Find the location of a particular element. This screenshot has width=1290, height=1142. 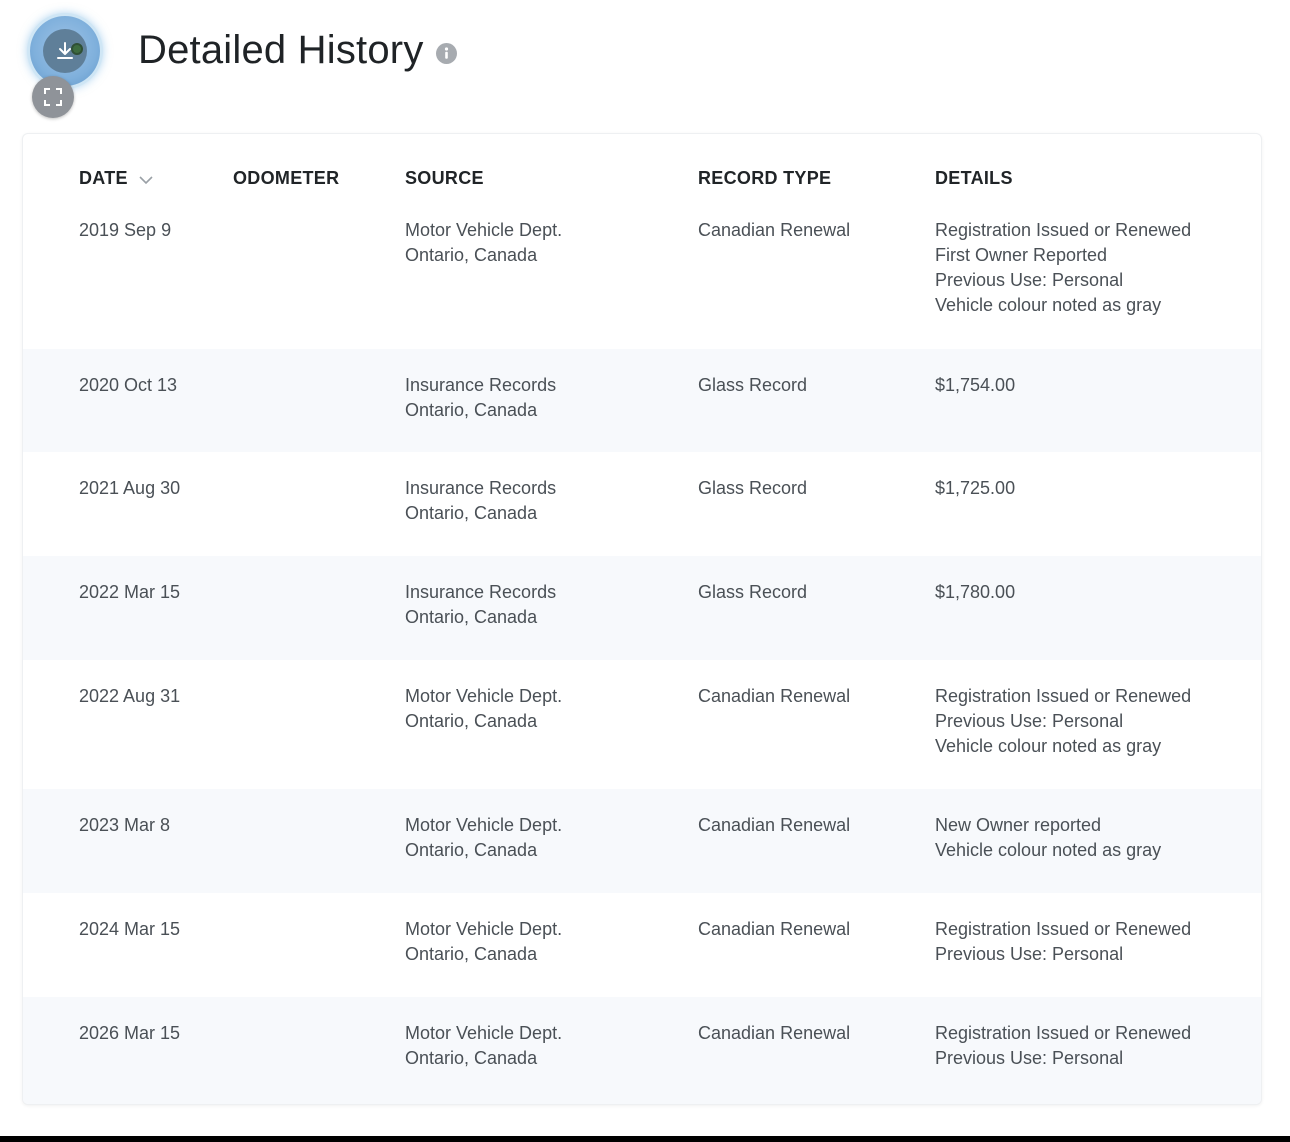

column-header-date: DATE is located at coordinates (116, 178).